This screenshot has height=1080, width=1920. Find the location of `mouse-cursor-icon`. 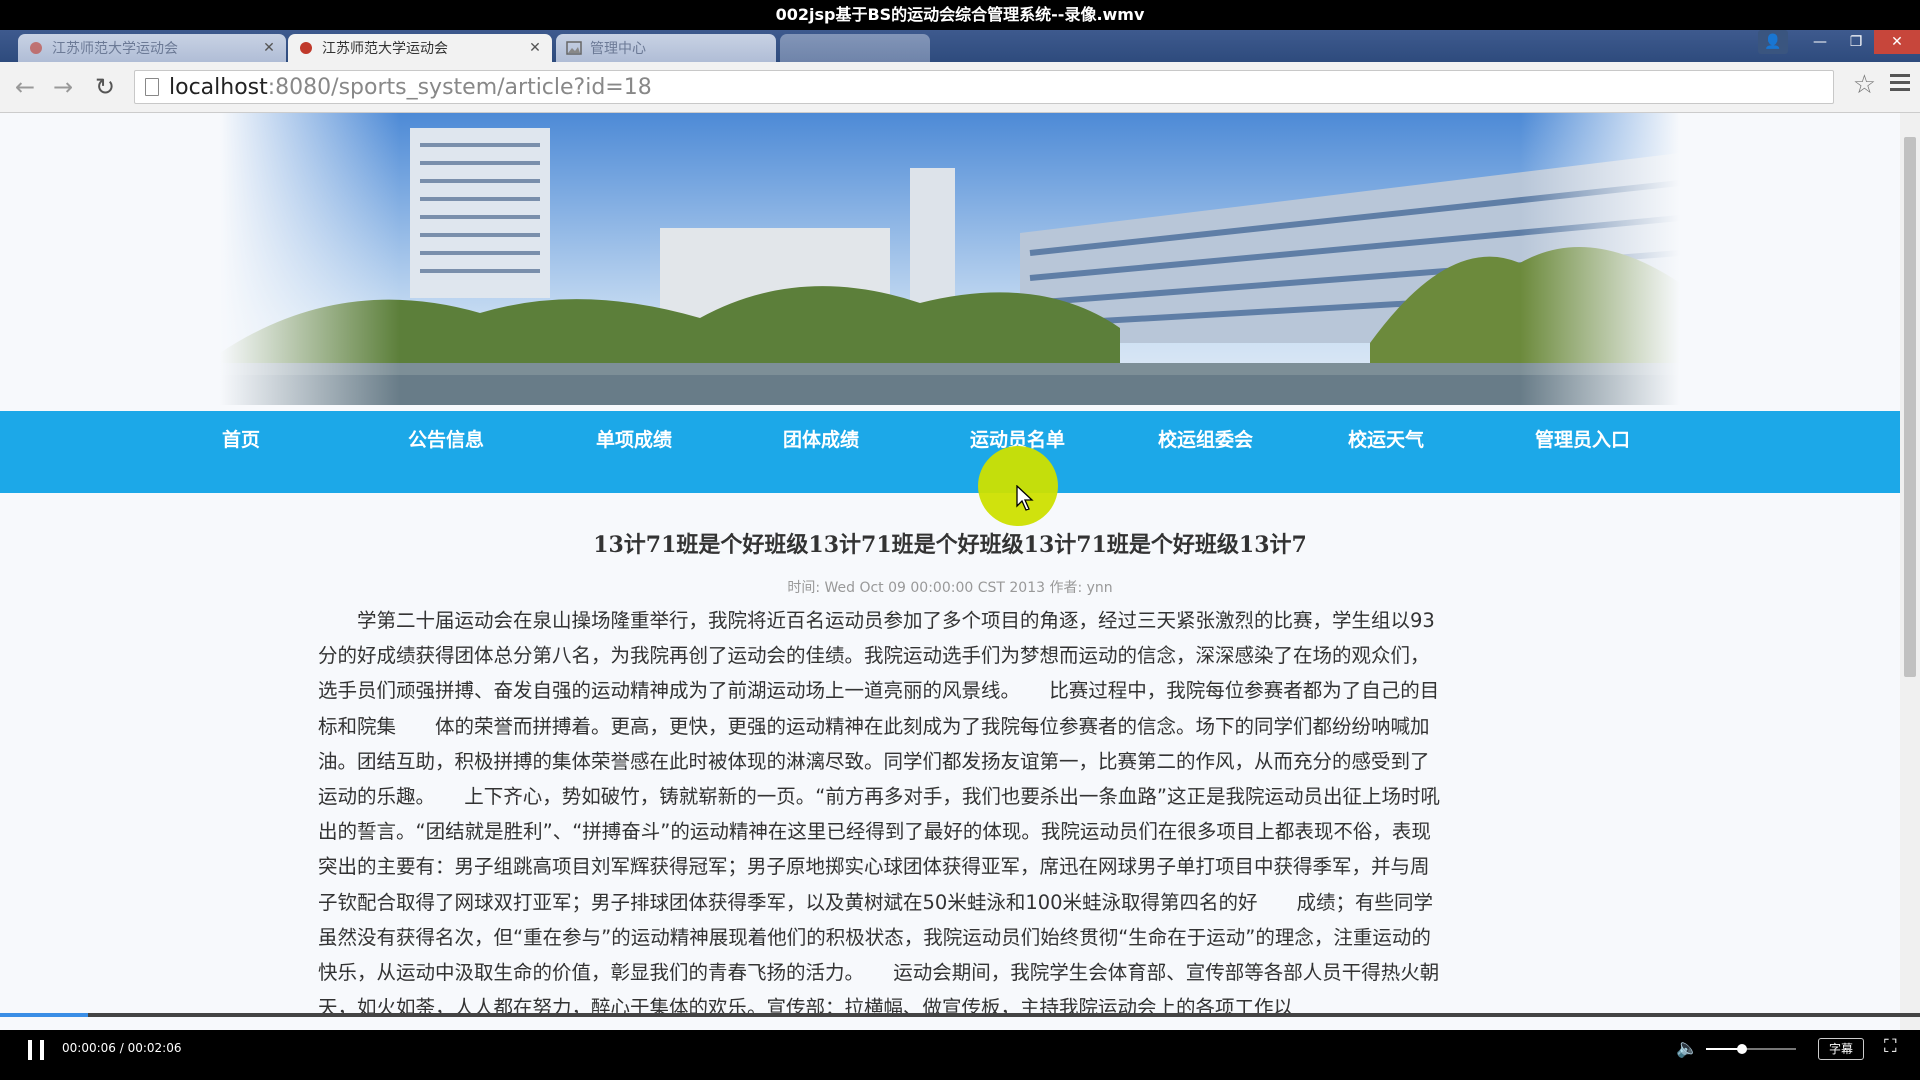

mouse-cursor-icon is located at coordinates (1025, 498).